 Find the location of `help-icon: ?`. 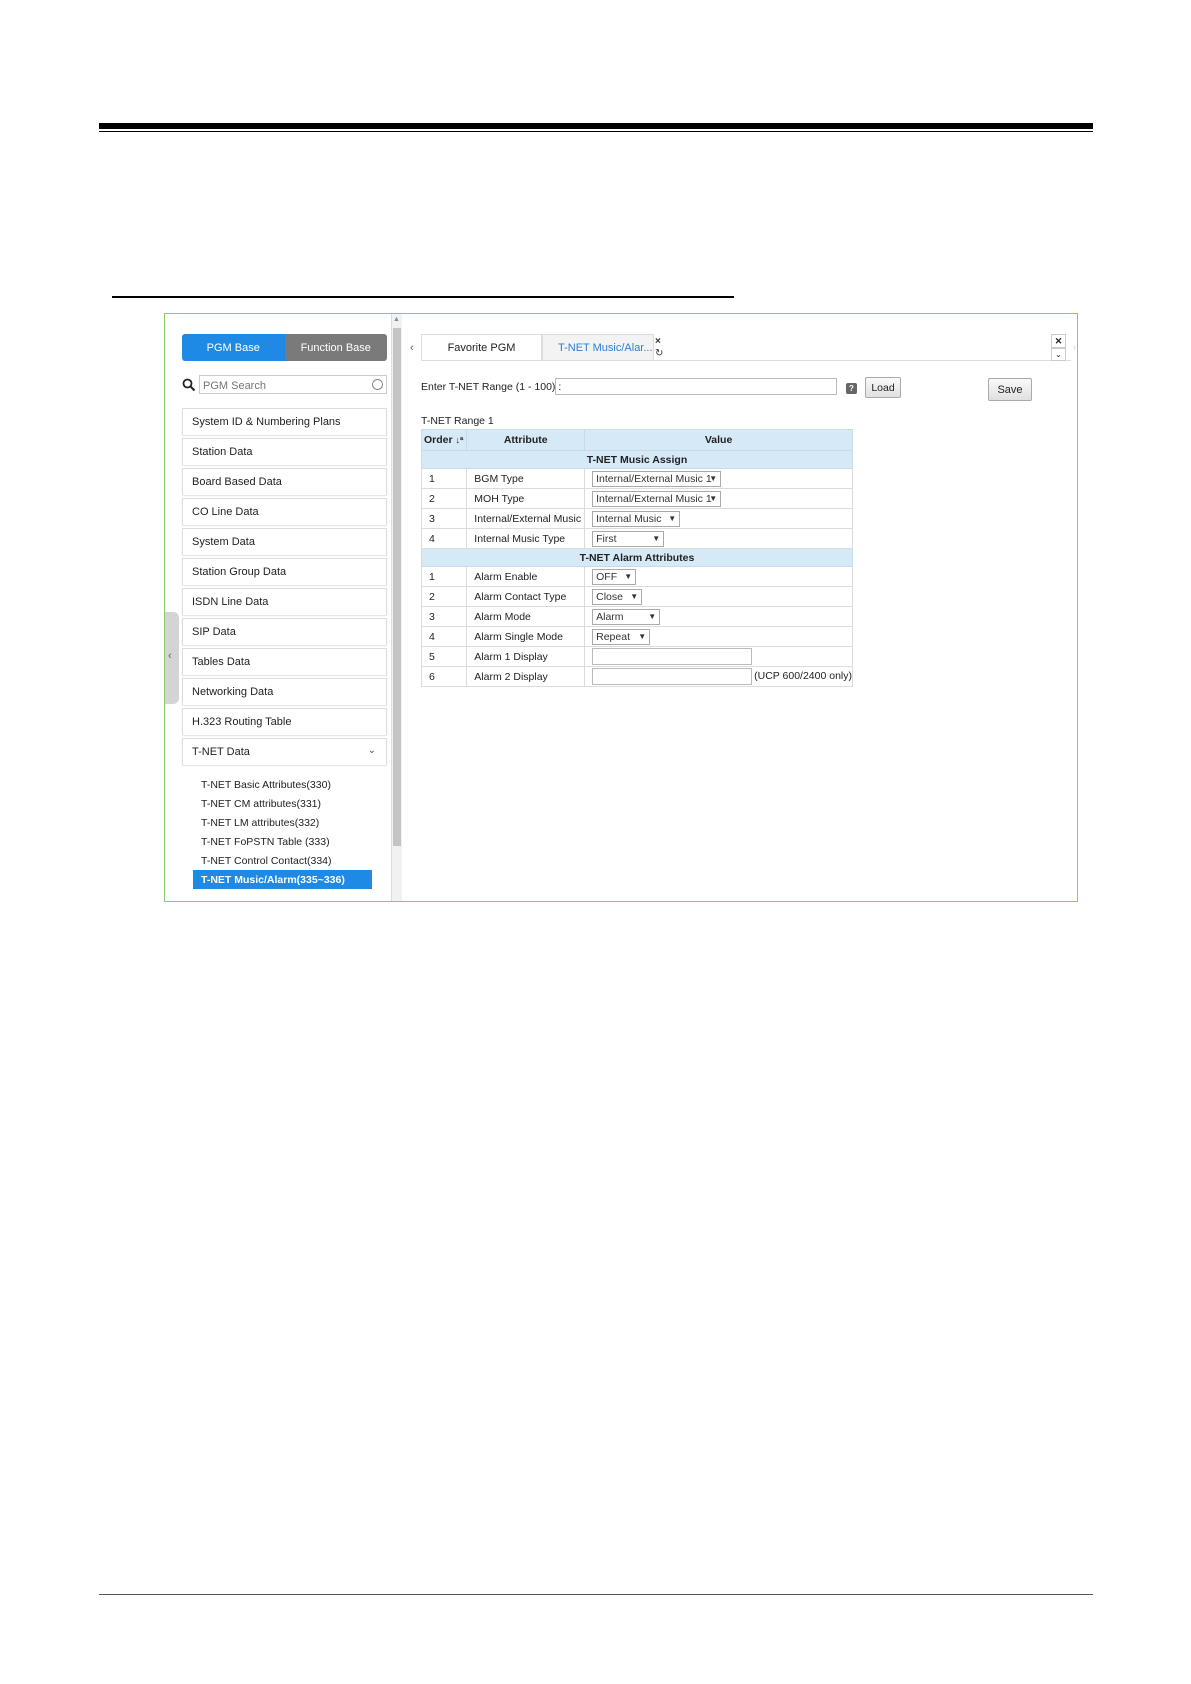

help-icon: ? is located at coordinates (851, 388).